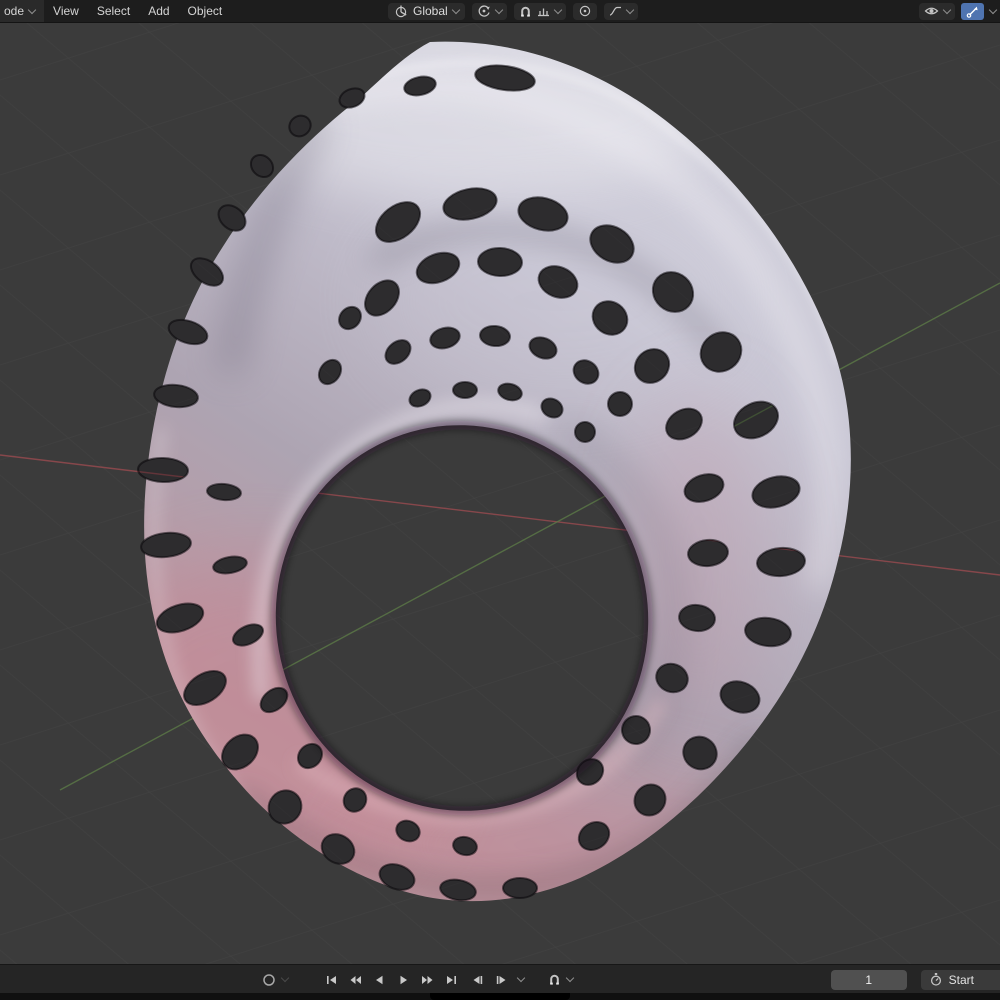 The height and width of the screenshot is (1000, 1000). Describe the element at coordinates (557, 9) in the screenshot. I see `snap-chevron-icon` at that location.